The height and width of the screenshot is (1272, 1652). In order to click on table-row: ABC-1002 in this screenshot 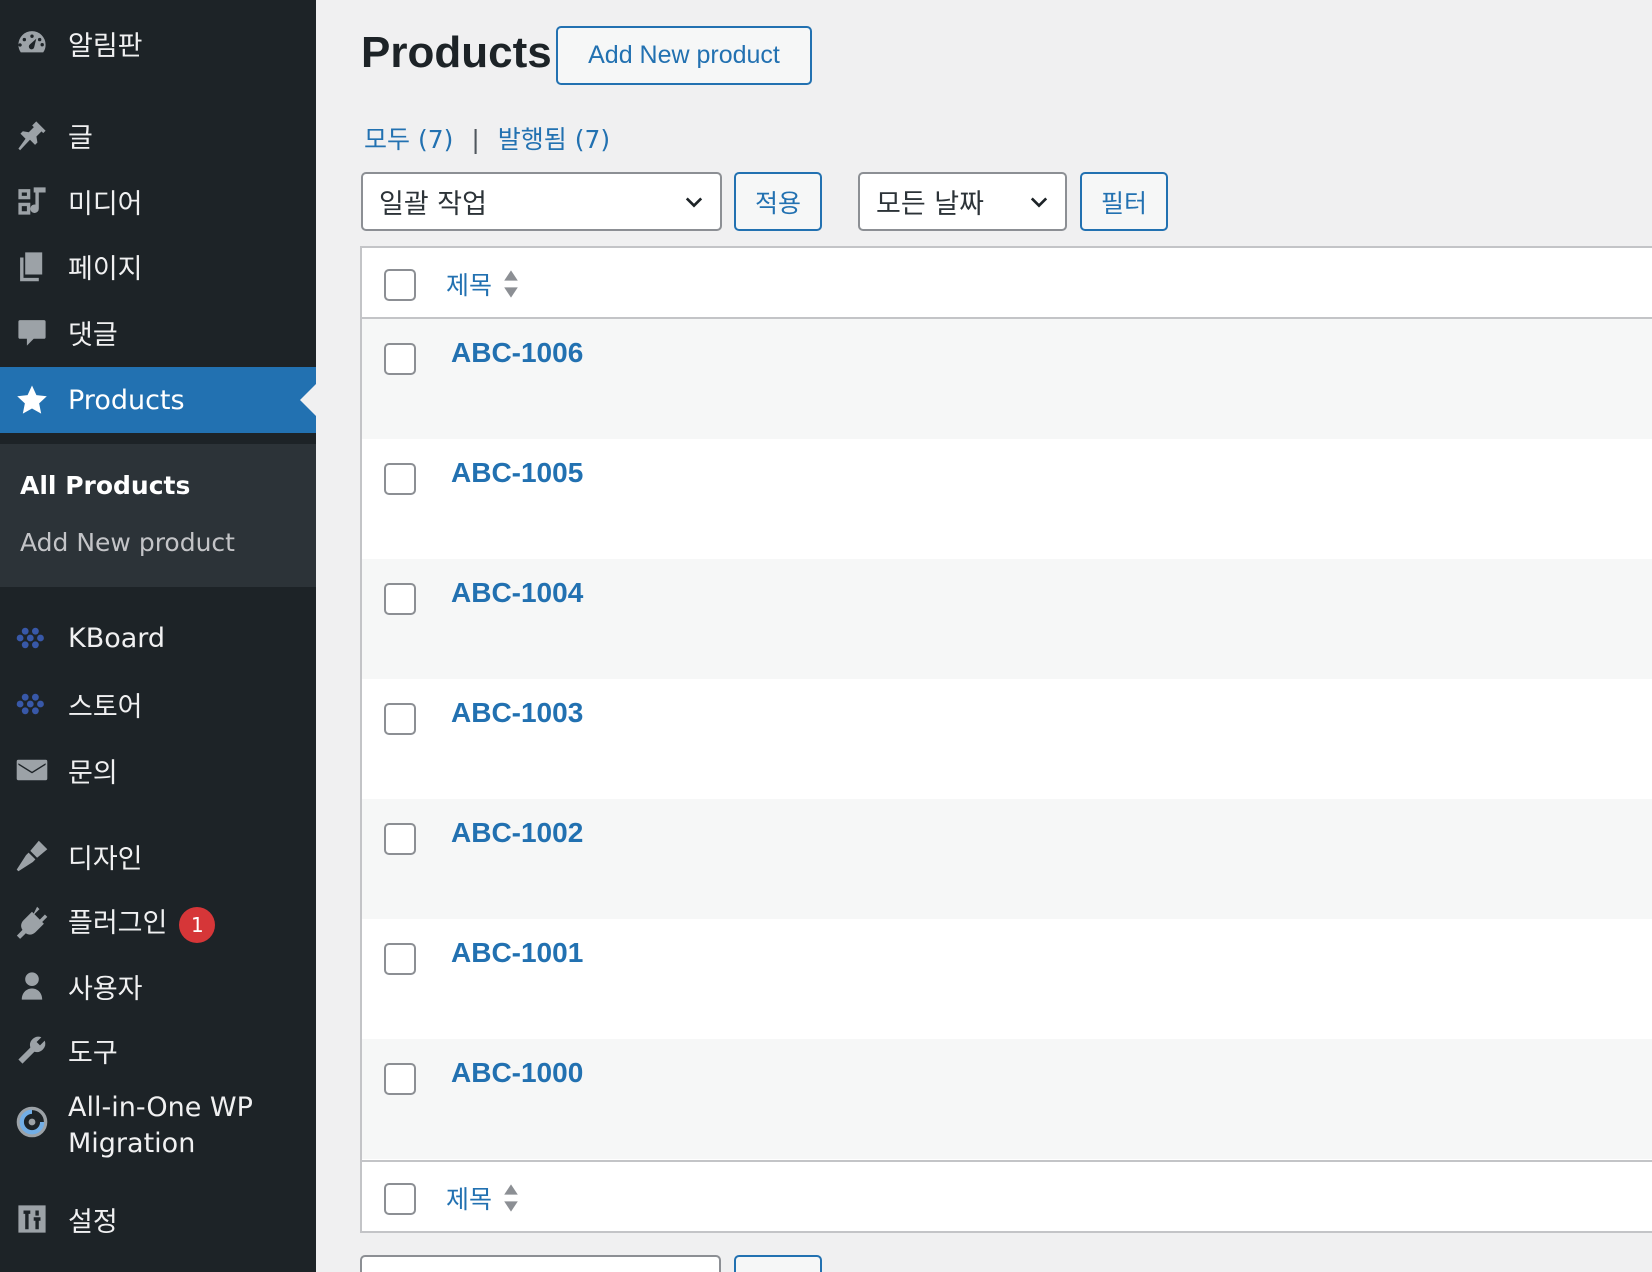, I will do `click(1007, 859)`.